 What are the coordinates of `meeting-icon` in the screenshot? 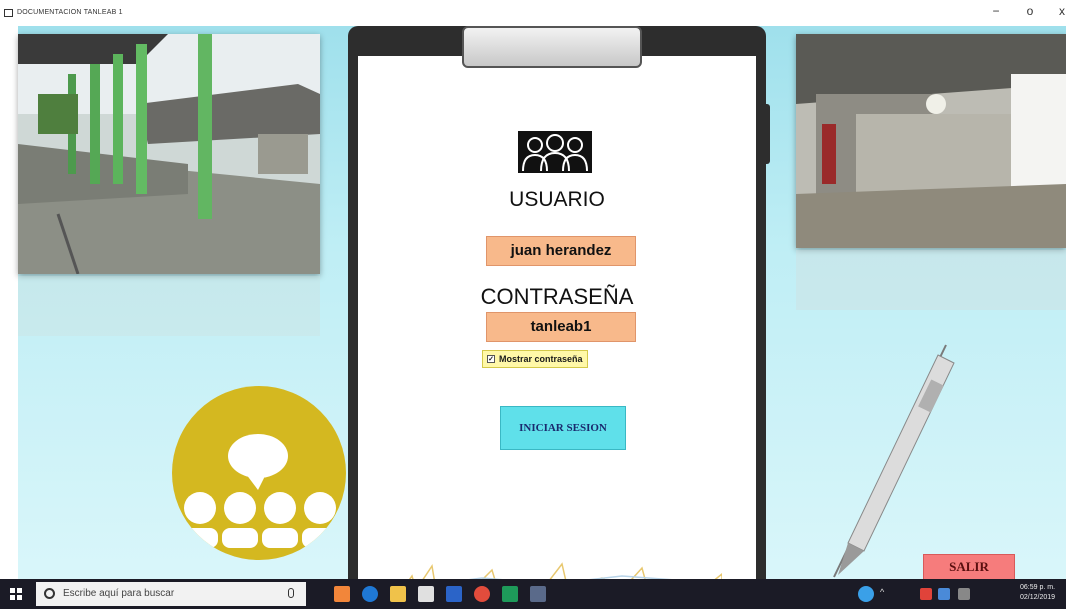 It's located at (259, 473).